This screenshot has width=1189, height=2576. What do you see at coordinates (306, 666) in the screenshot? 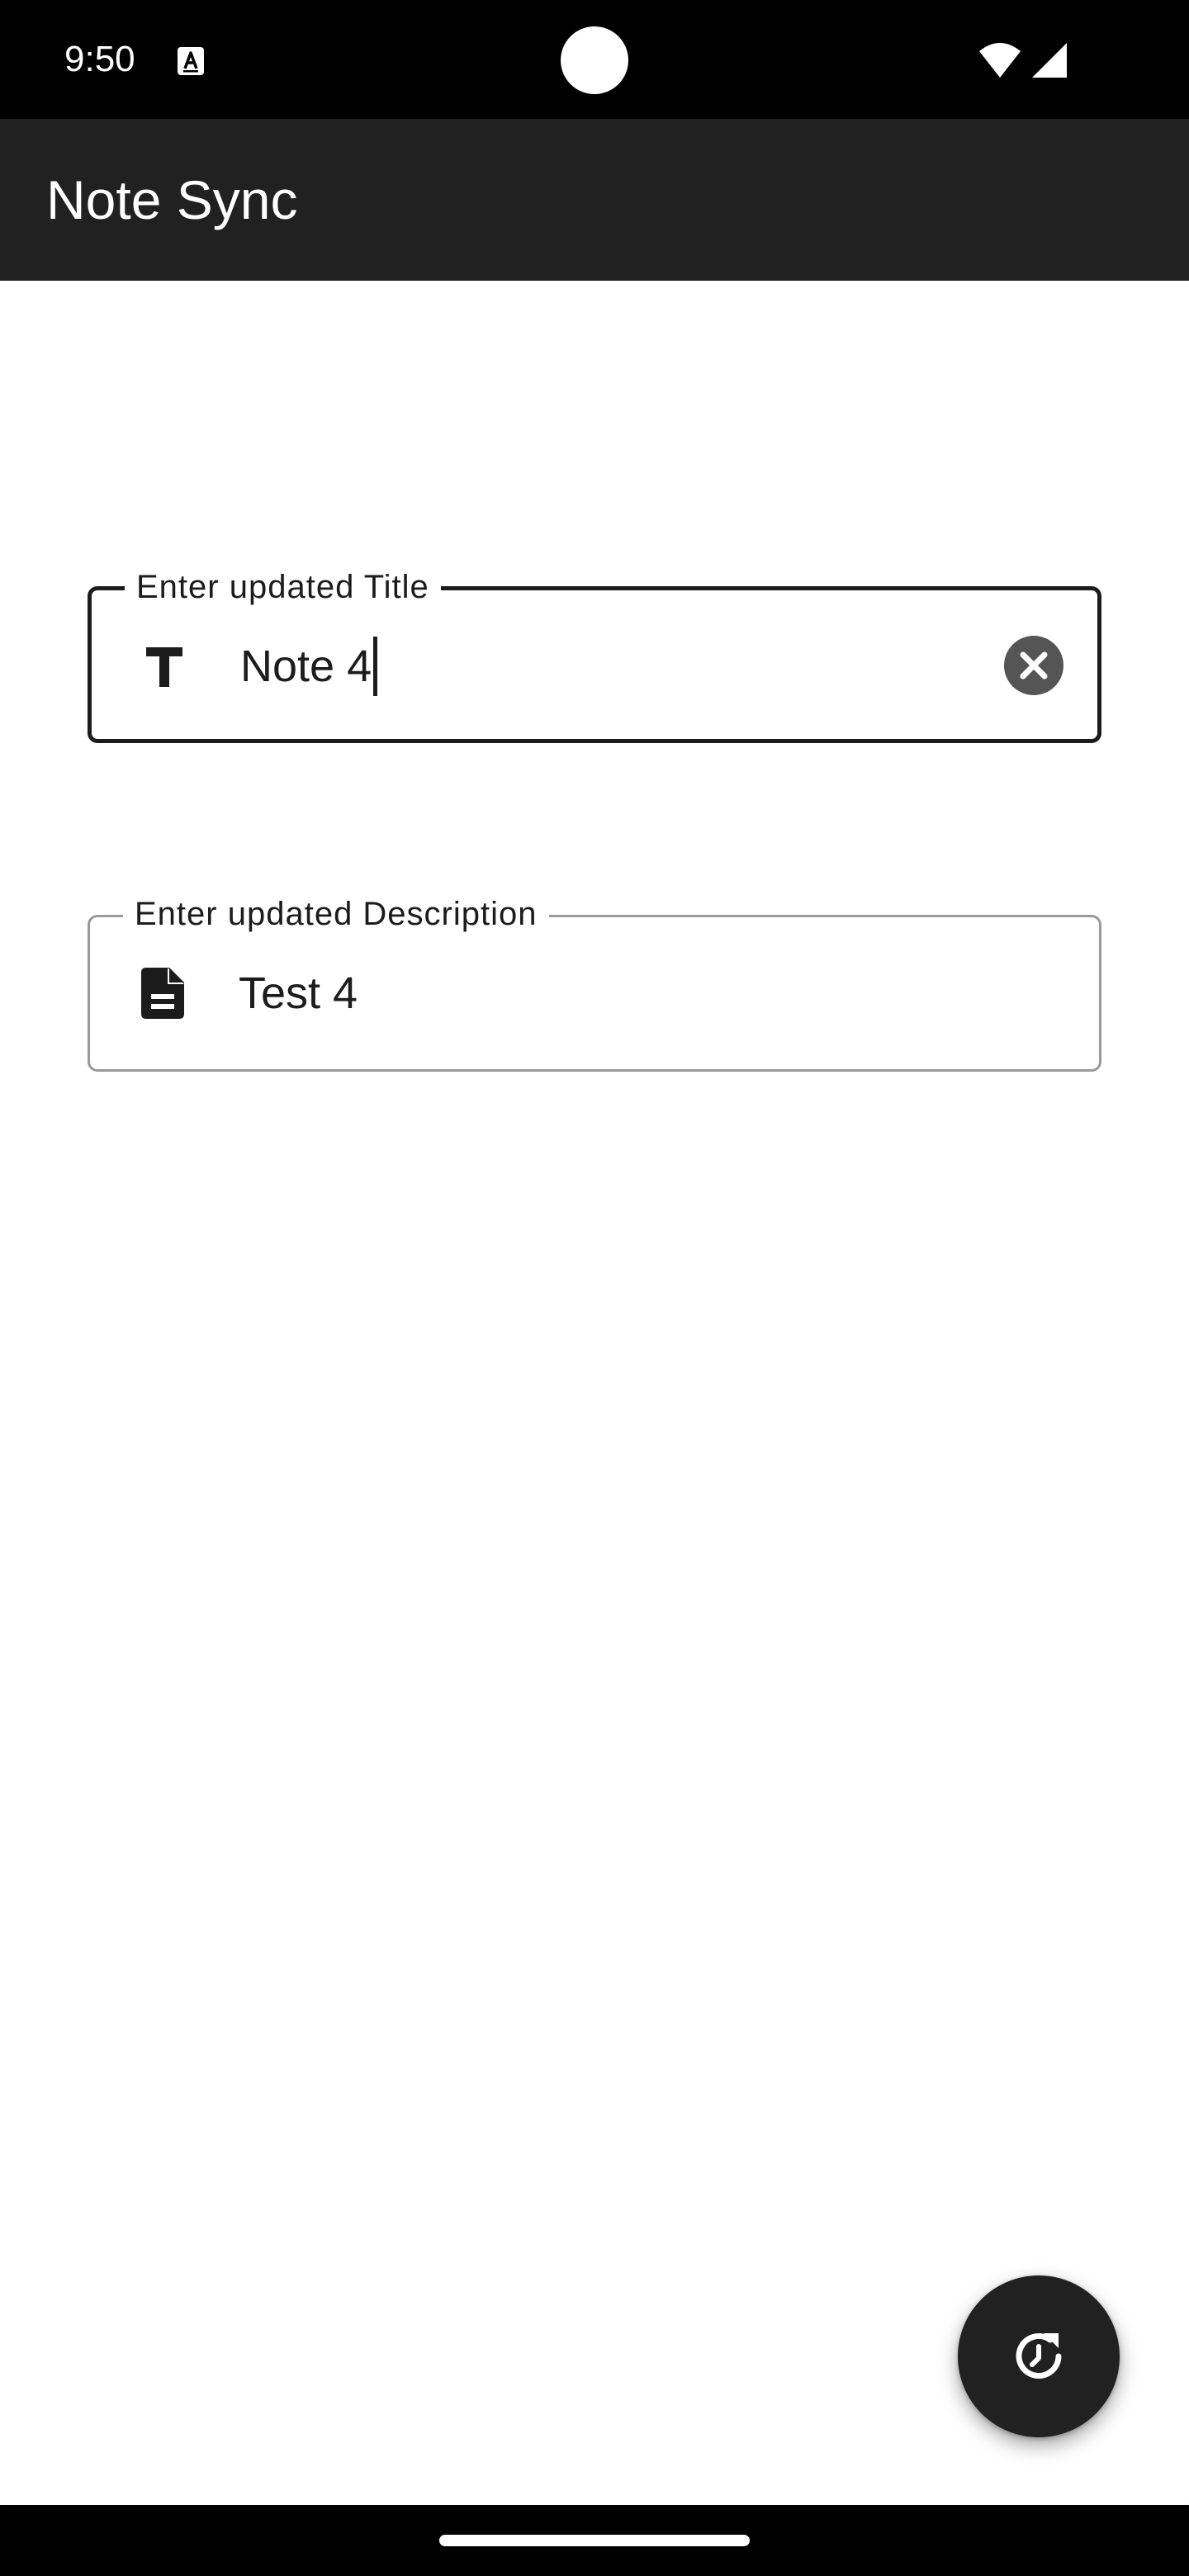
I see `title-input-text: Note 4` at bounding box center [306, 666].